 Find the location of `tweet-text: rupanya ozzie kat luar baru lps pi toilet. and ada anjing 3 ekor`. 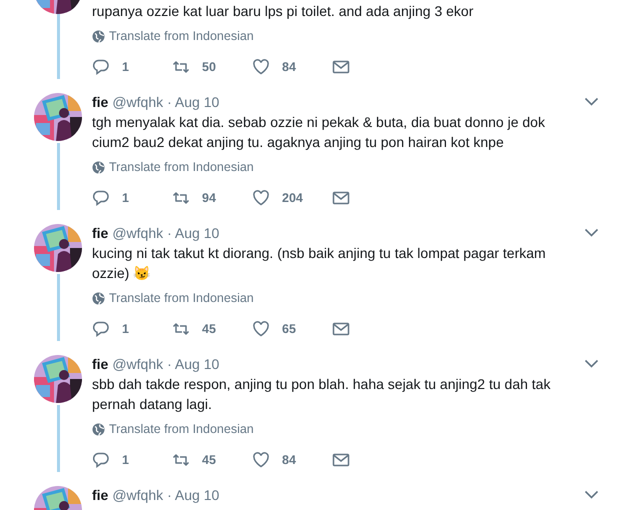

tweet-text: rupanya ozzie kat luar baru lps pi toilet. and ada anjing 3 ekor is located at coordinates (283, 11).